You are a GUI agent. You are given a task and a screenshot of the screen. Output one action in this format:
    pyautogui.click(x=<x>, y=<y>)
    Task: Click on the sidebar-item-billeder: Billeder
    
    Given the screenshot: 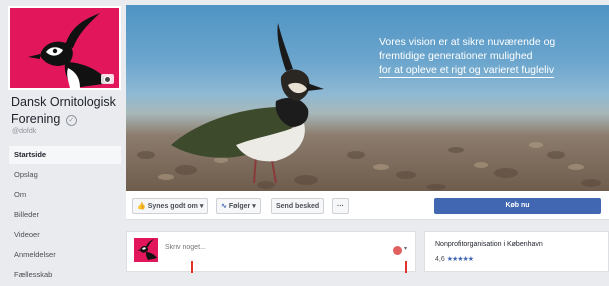 What is the action you would take?
    pyautogui.click(x=65, y=215)
    